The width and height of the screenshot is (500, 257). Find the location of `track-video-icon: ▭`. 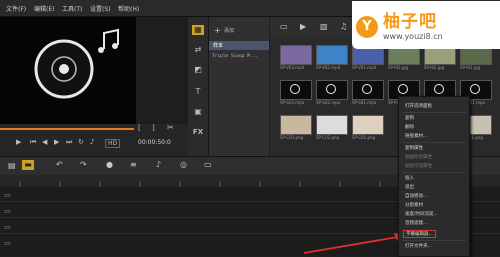

track-video-icon: ▭ is located at coordinates (7, 195).